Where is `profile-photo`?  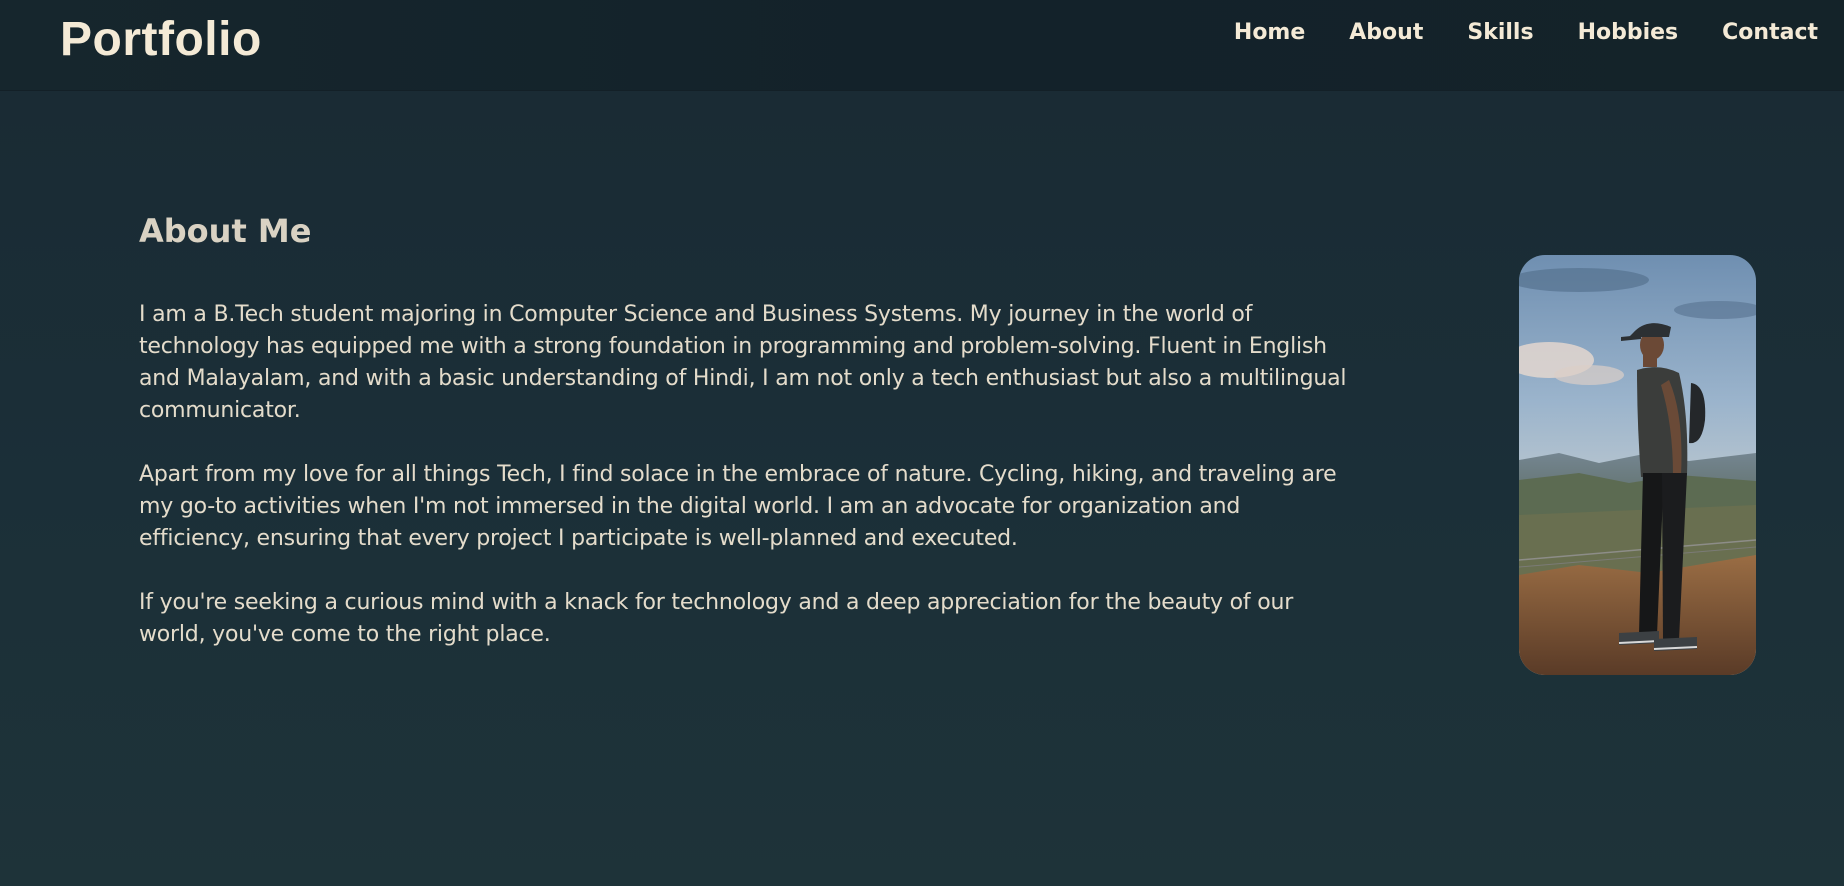 profile-photo is located at coordinates (1637, 465).